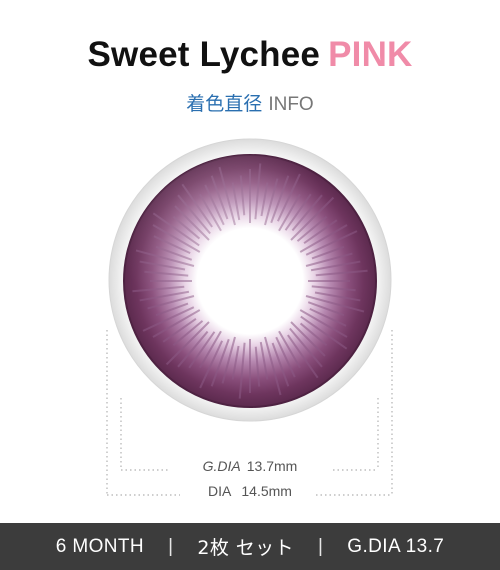  I want to click on gdia-label: G.DIA, so click(221, 466).